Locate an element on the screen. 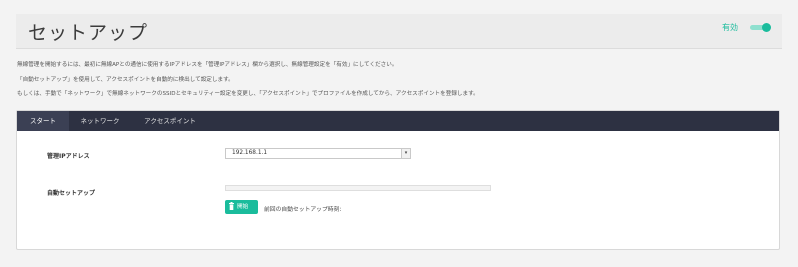 Image resolution: width=798 pixels, height=267 pixels. trash-icon is located at coordinates (231, 205).